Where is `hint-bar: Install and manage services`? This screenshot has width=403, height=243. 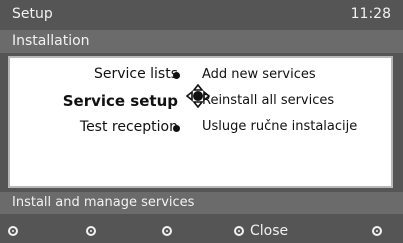 hint-bar: Install and manage services is located at coordinates (201, 203).